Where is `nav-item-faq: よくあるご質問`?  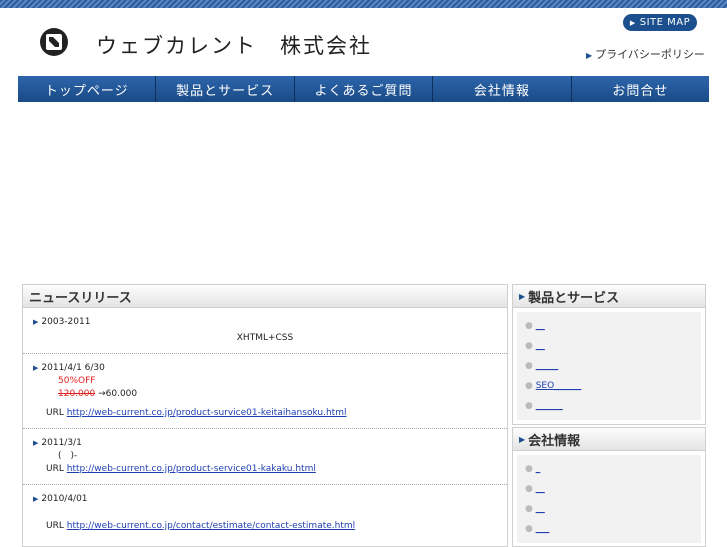
nav-item-faq: よくあるご質問 is located at coordinates (363, 89).